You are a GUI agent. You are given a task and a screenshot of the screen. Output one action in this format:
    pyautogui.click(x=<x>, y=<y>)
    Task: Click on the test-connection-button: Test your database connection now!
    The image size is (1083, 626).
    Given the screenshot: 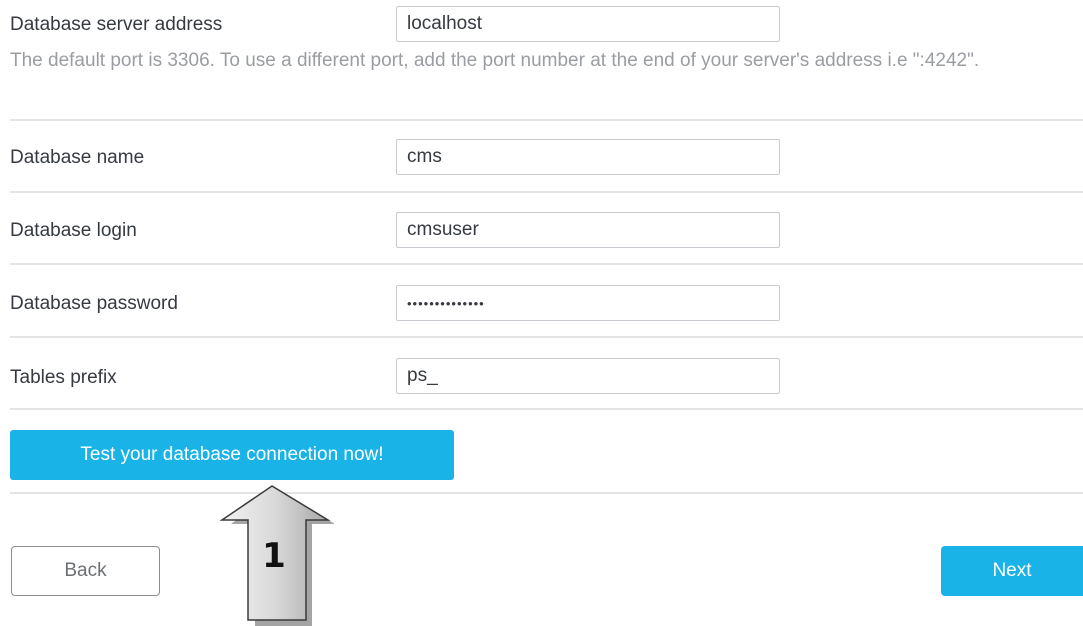 What is the action you would take?
    pyautogui.click(x=232, y=455)
    